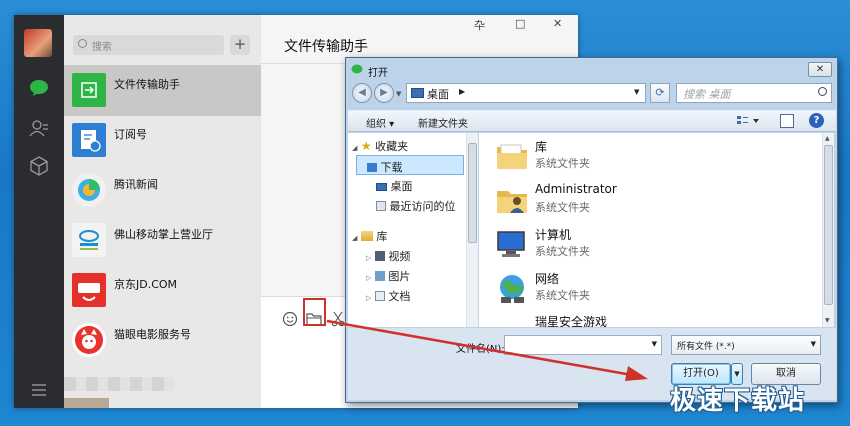  What do you see at coordinates (487, 350) in the screenshot?
I see `annotation-arrow` at bounding box center [487, 350].